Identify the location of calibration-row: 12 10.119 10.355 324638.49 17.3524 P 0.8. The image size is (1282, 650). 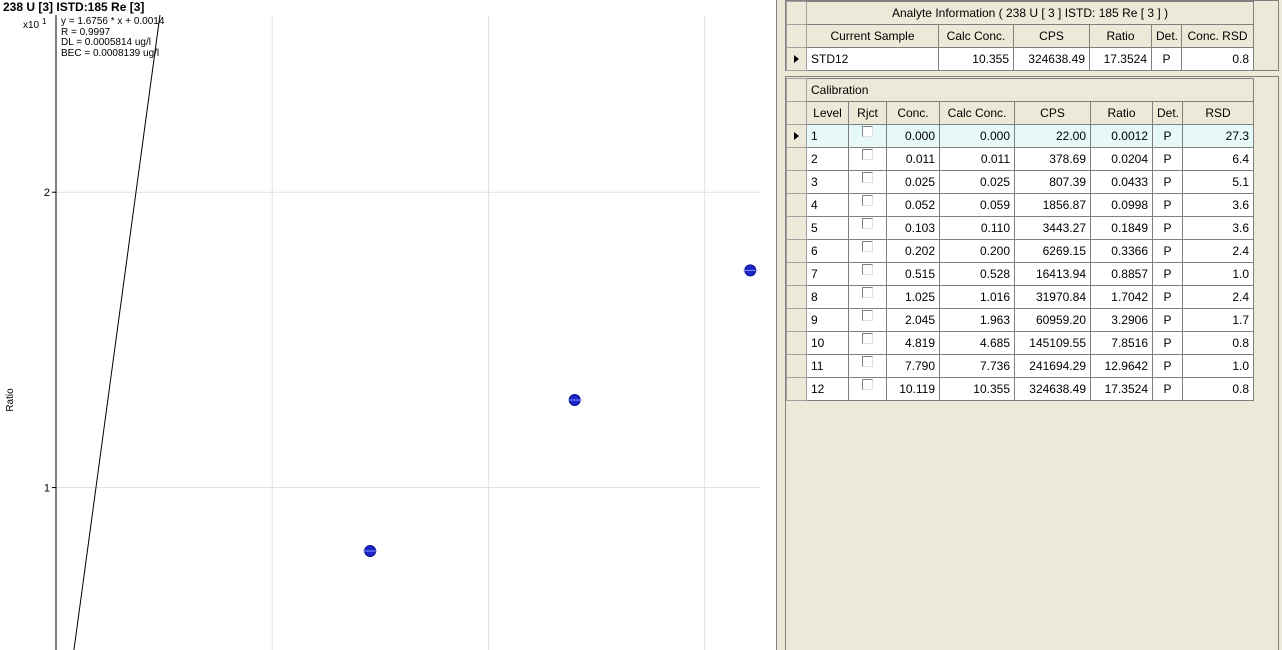
(1020, 389).